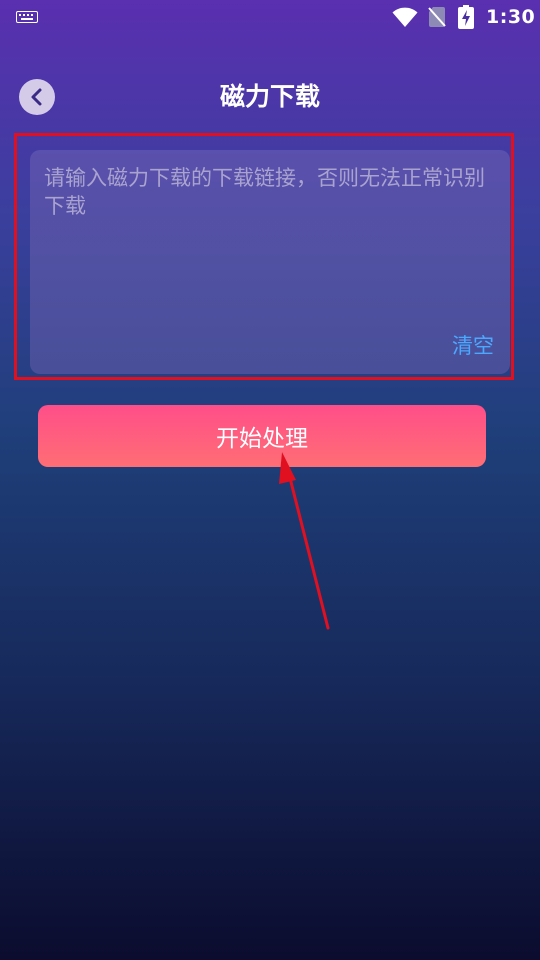 This screenshot has height=960, width=540. Describe the element at coordinates (405, 17) in the screenshot. I see `wifi-icon` at that location.